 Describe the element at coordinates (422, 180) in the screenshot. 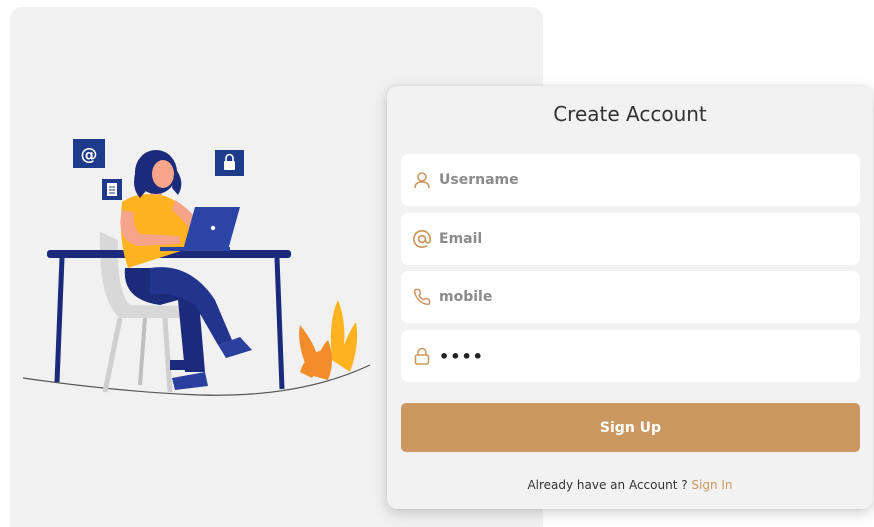

I see `user-icon` at that location.